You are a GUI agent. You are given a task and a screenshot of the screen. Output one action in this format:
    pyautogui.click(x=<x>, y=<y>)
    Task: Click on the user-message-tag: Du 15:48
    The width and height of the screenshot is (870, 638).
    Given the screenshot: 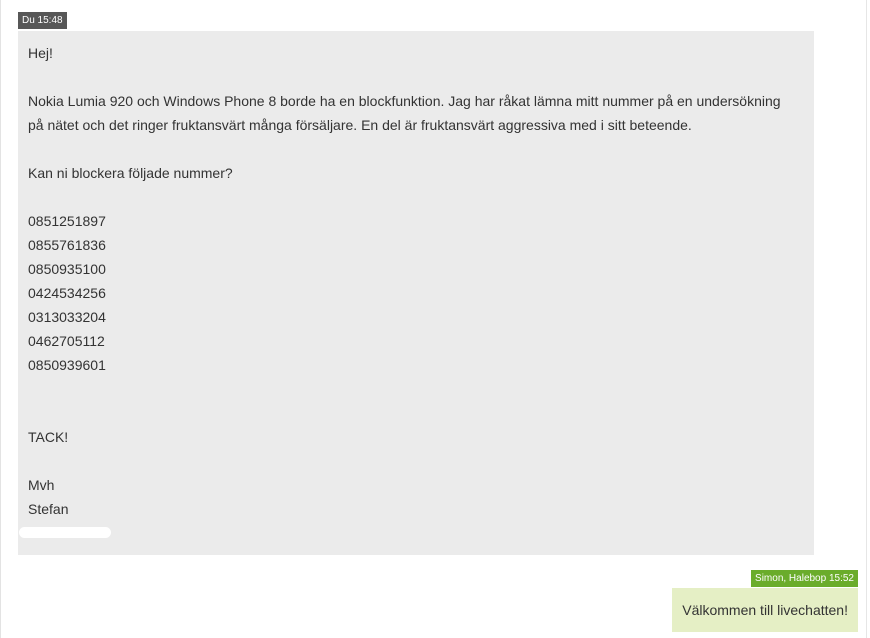 What is the action you would take?
    pyautogui.click(x=42, y=20)
    